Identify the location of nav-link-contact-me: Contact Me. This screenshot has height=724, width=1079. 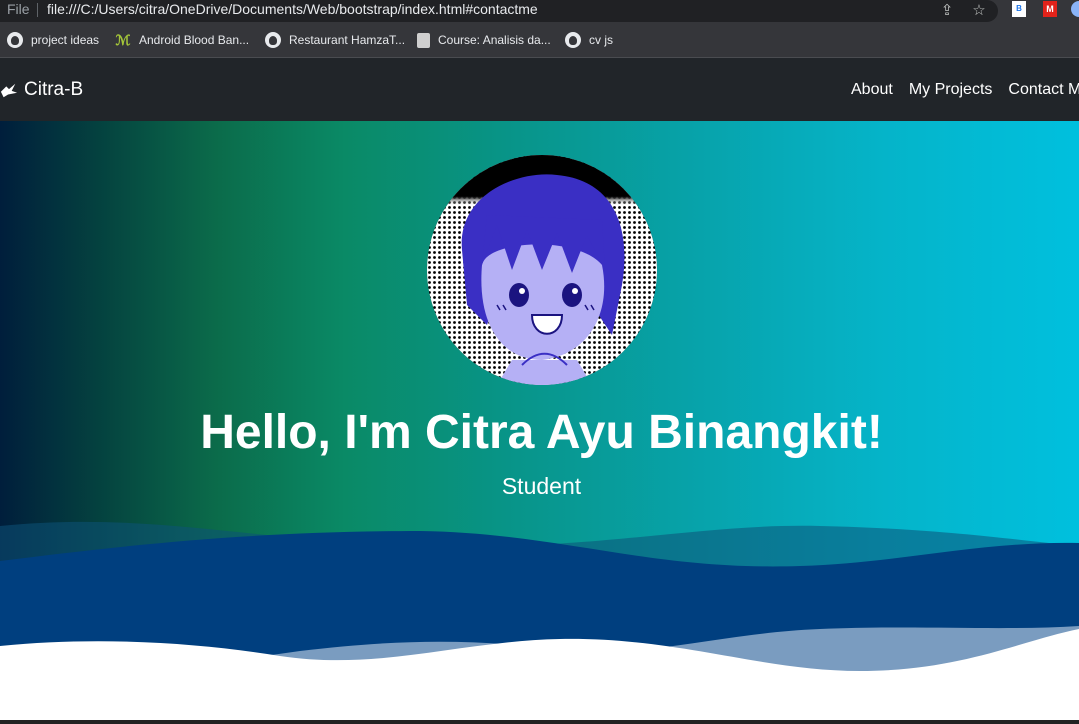
(1043, 90).